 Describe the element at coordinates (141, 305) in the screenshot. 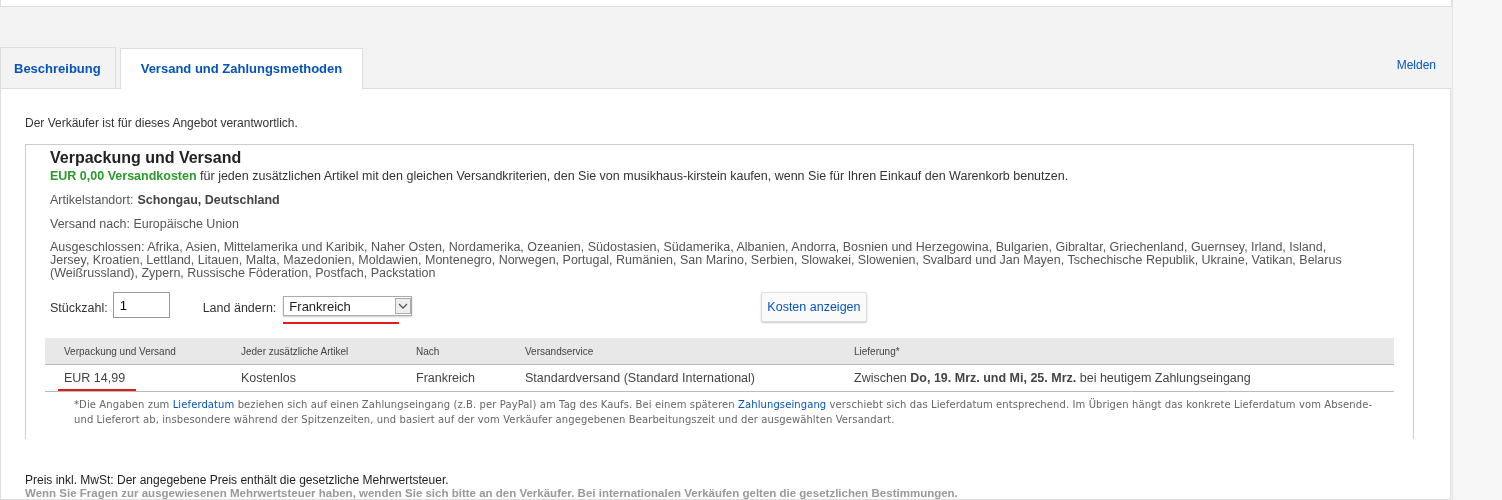

I see `quantity-field: 1` at that location.